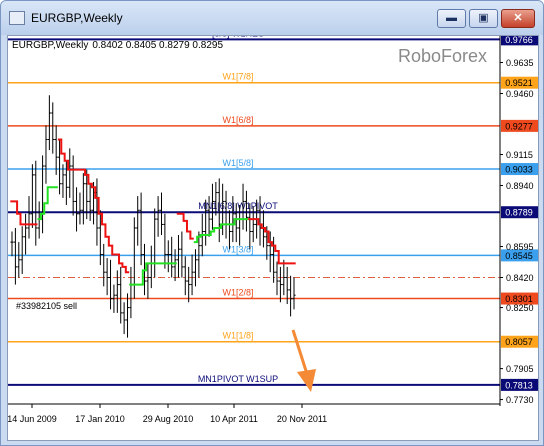  I want to click on level-label: MN1PIVOT W1SUP, so click(238, 379).